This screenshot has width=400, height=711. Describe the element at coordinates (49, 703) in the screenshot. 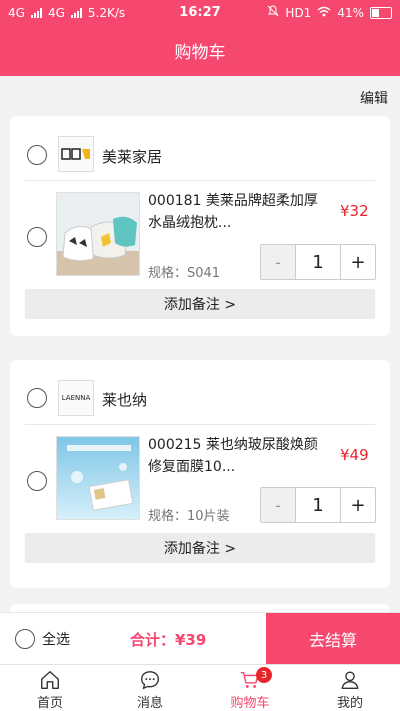

I see `tab-label: 首页` at that location.